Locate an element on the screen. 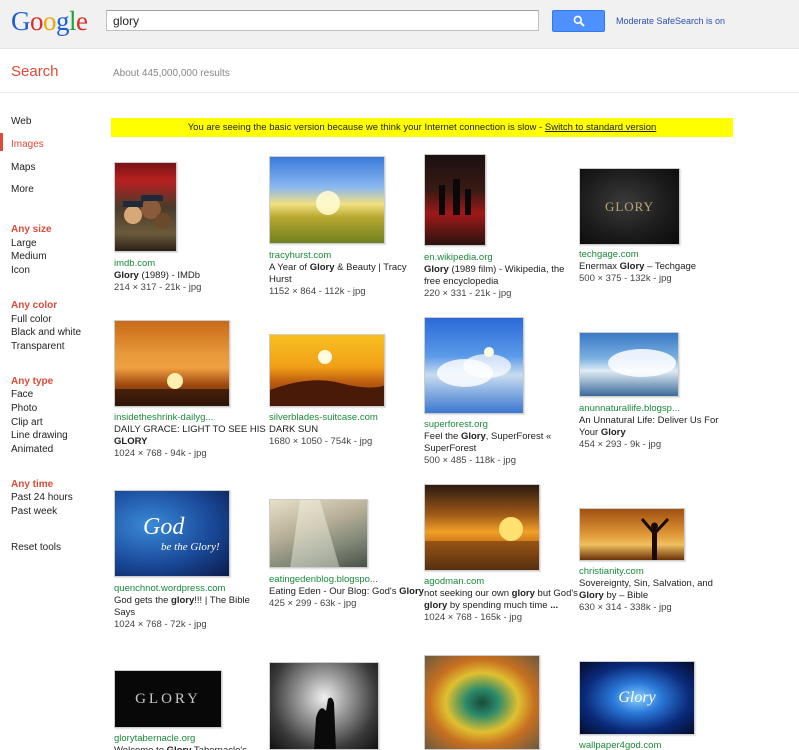  filter-color-head: Any color is located at coordinates (34, 305).